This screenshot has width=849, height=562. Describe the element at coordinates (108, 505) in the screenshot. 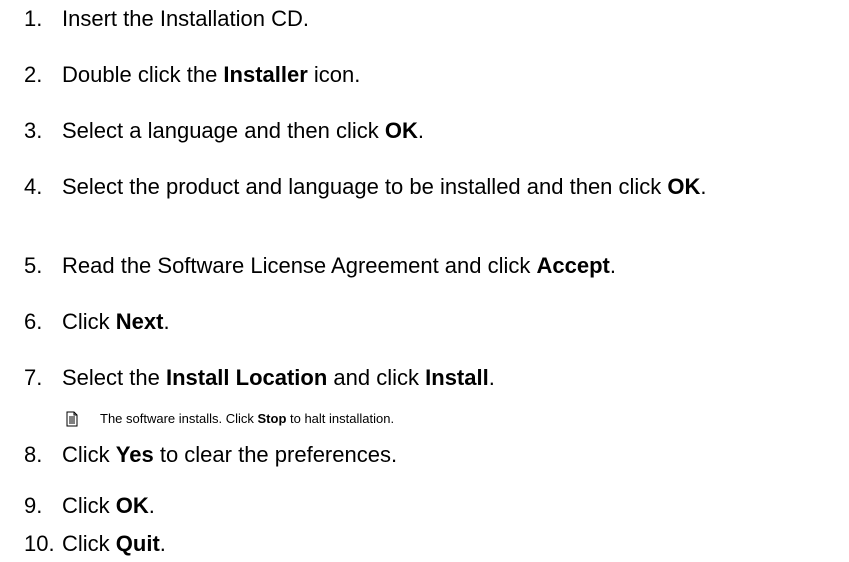

I see `step-text: Click OK.` at that location.